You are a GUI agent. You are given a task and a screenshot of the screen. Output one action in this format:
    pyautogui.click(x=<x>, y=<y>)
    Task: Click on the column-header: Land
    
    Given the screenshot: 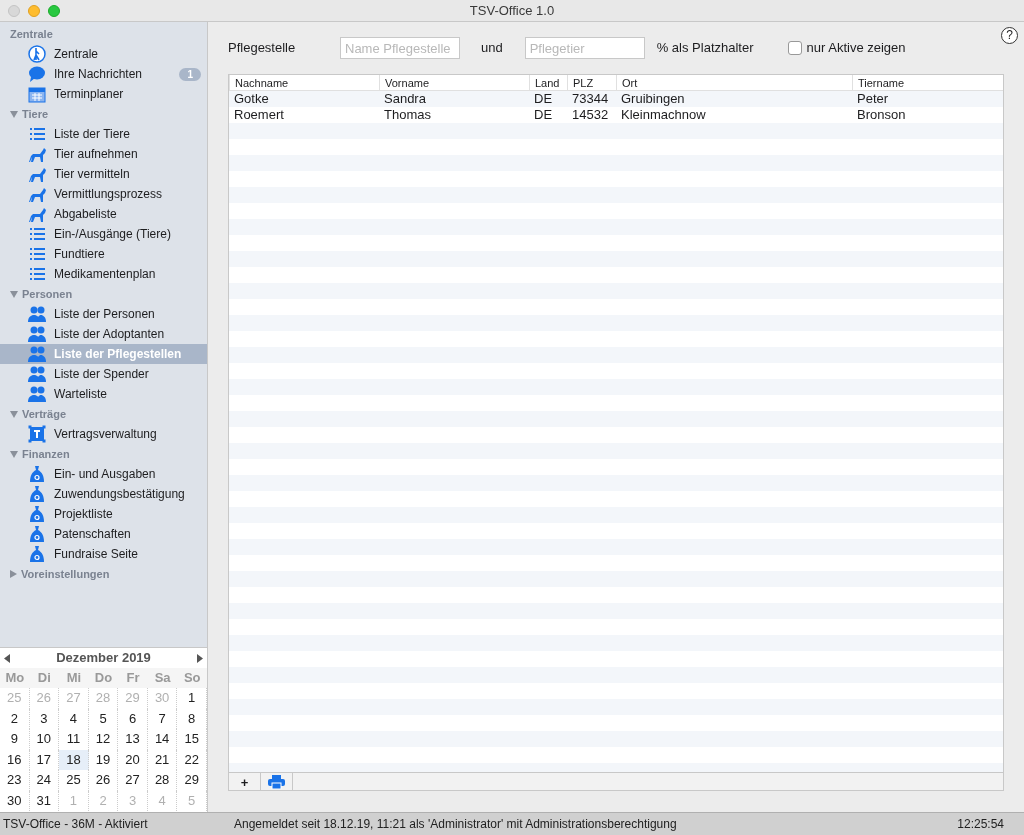 What is the action you would take?
    pyautogui.click(x=548, y=82)
    